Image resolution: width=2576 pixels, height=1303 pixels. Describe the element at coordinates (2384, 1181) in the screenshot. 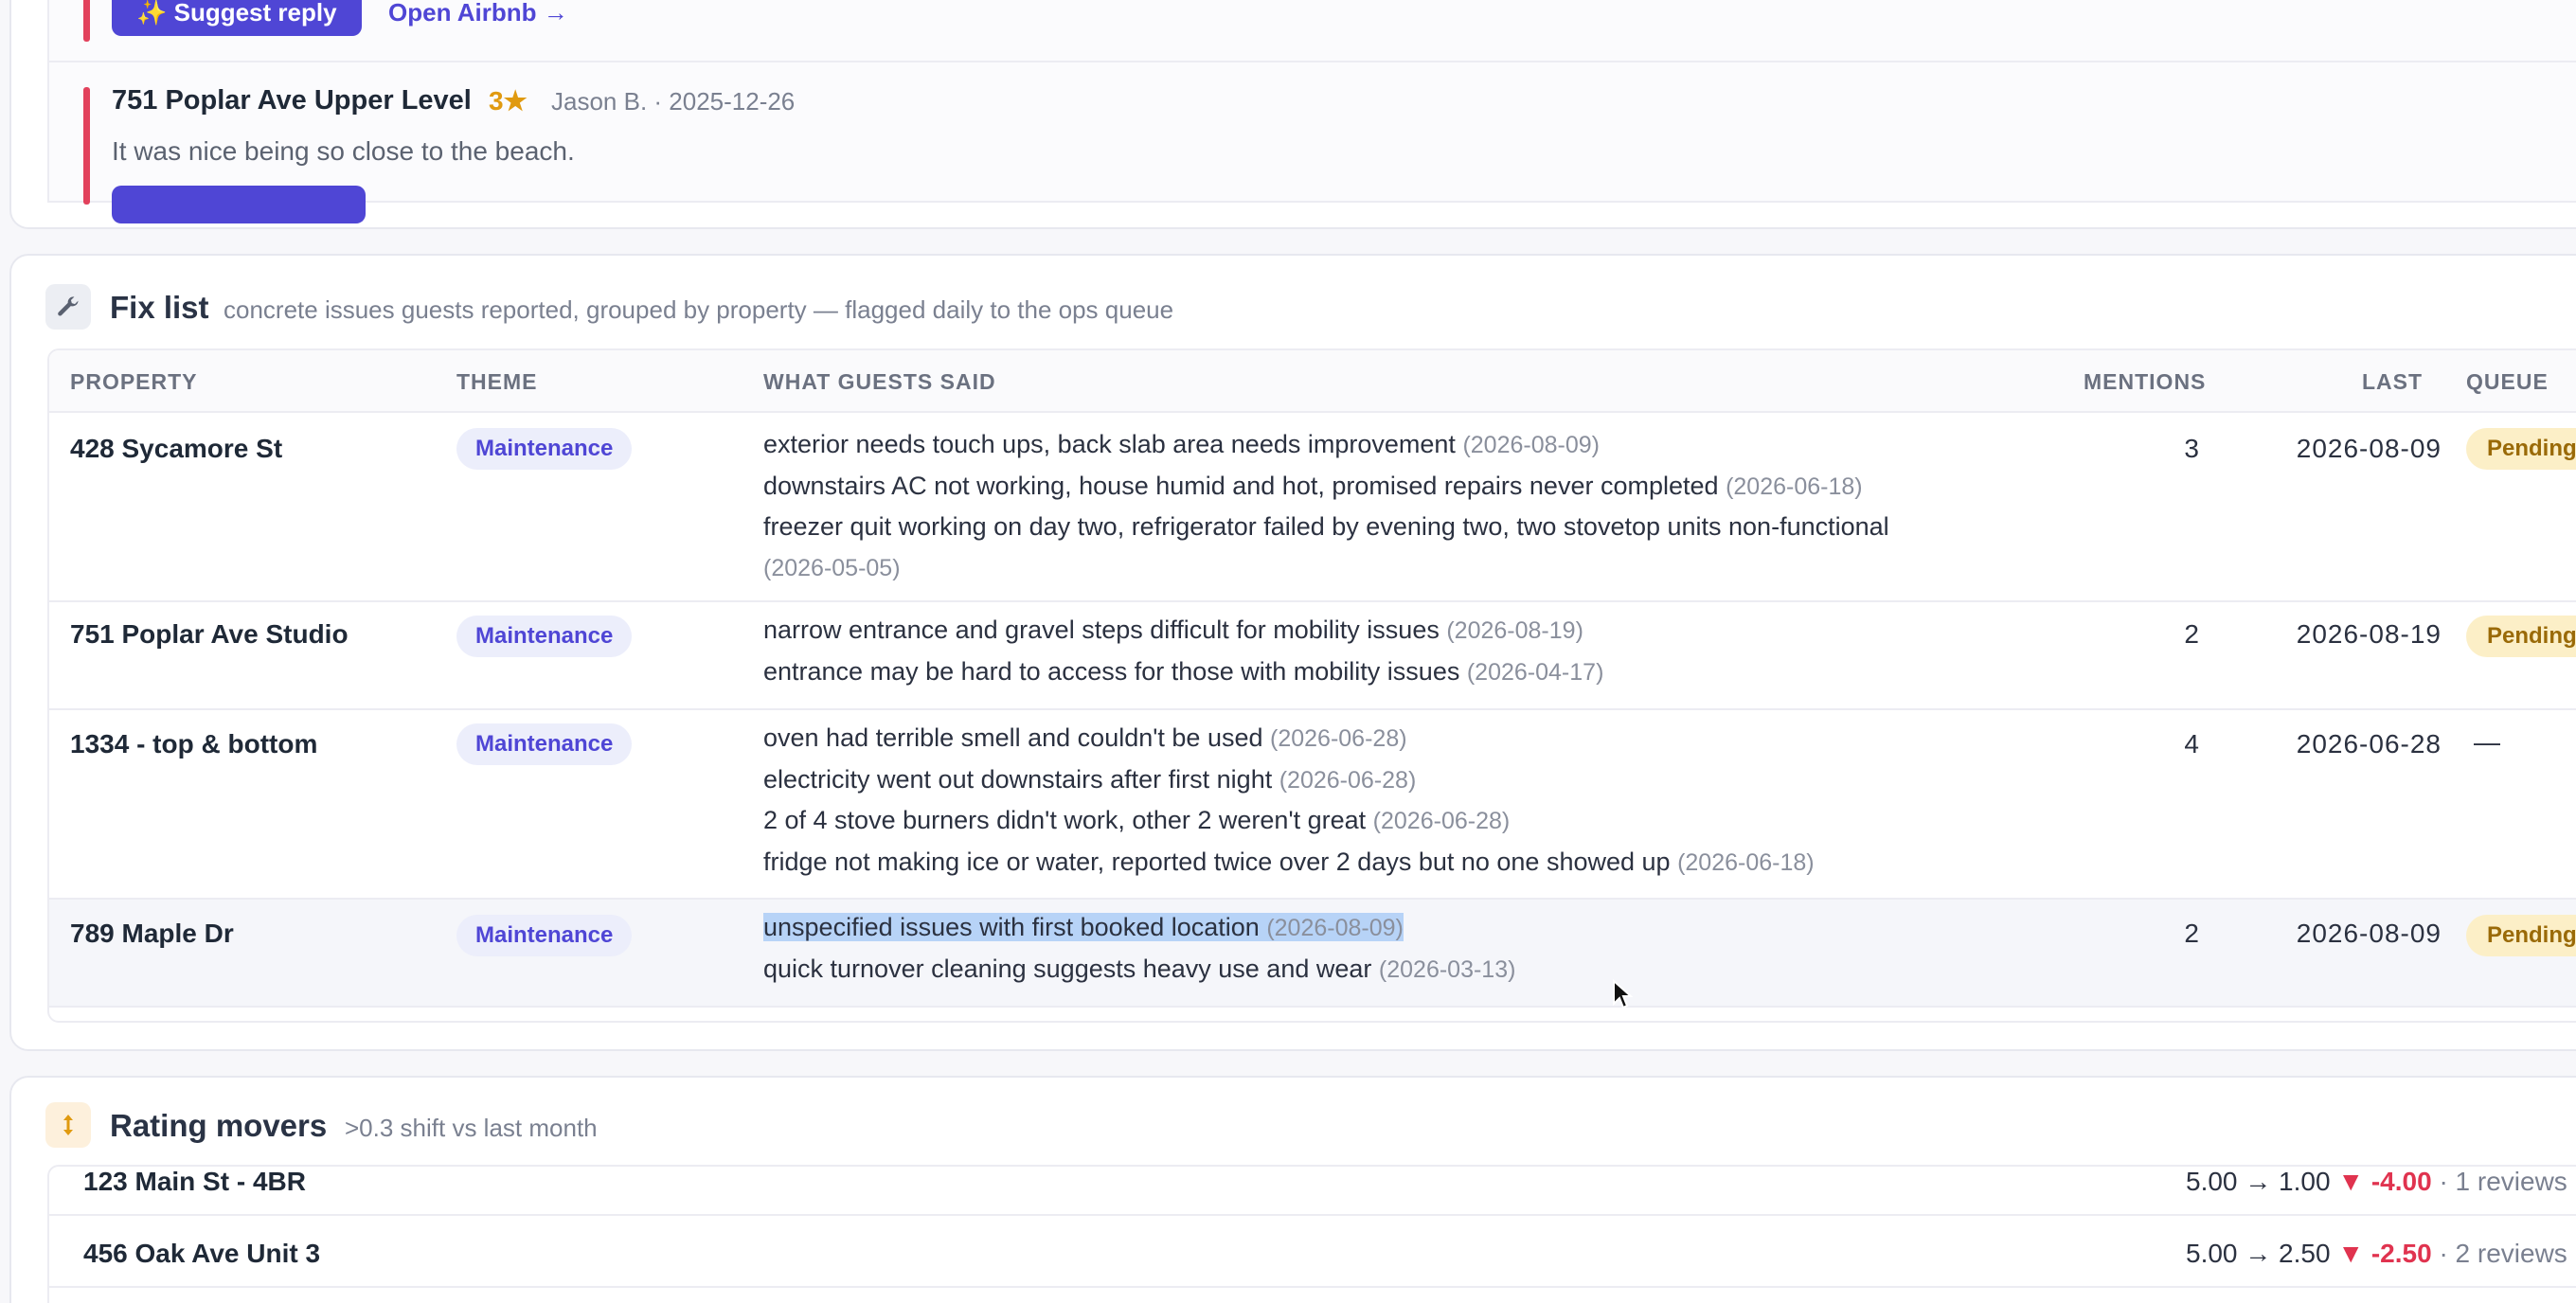

I see `rating-delta: ▼ -4.00` at that location.